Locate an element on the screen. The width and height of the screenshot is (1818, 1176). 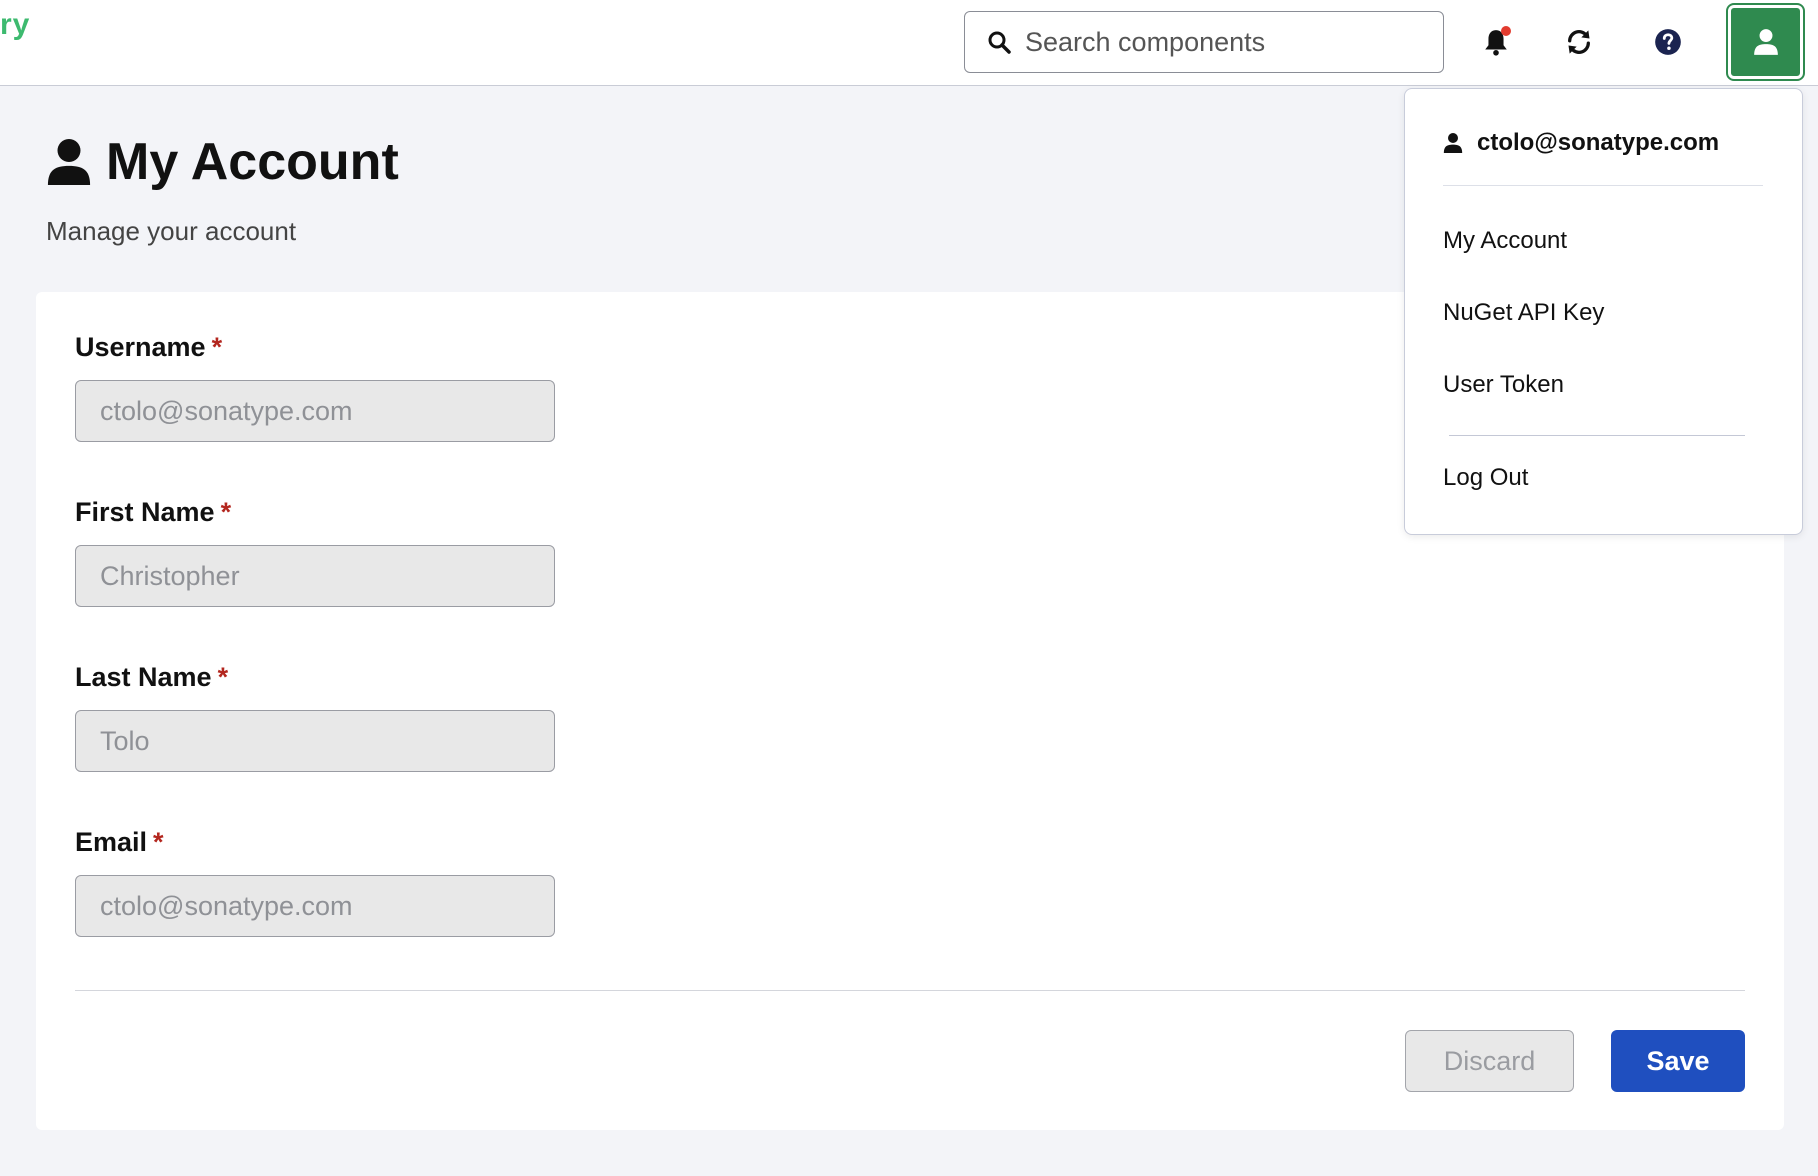
menu-item-my-account: My Account is located at coordinates (1505, 241).